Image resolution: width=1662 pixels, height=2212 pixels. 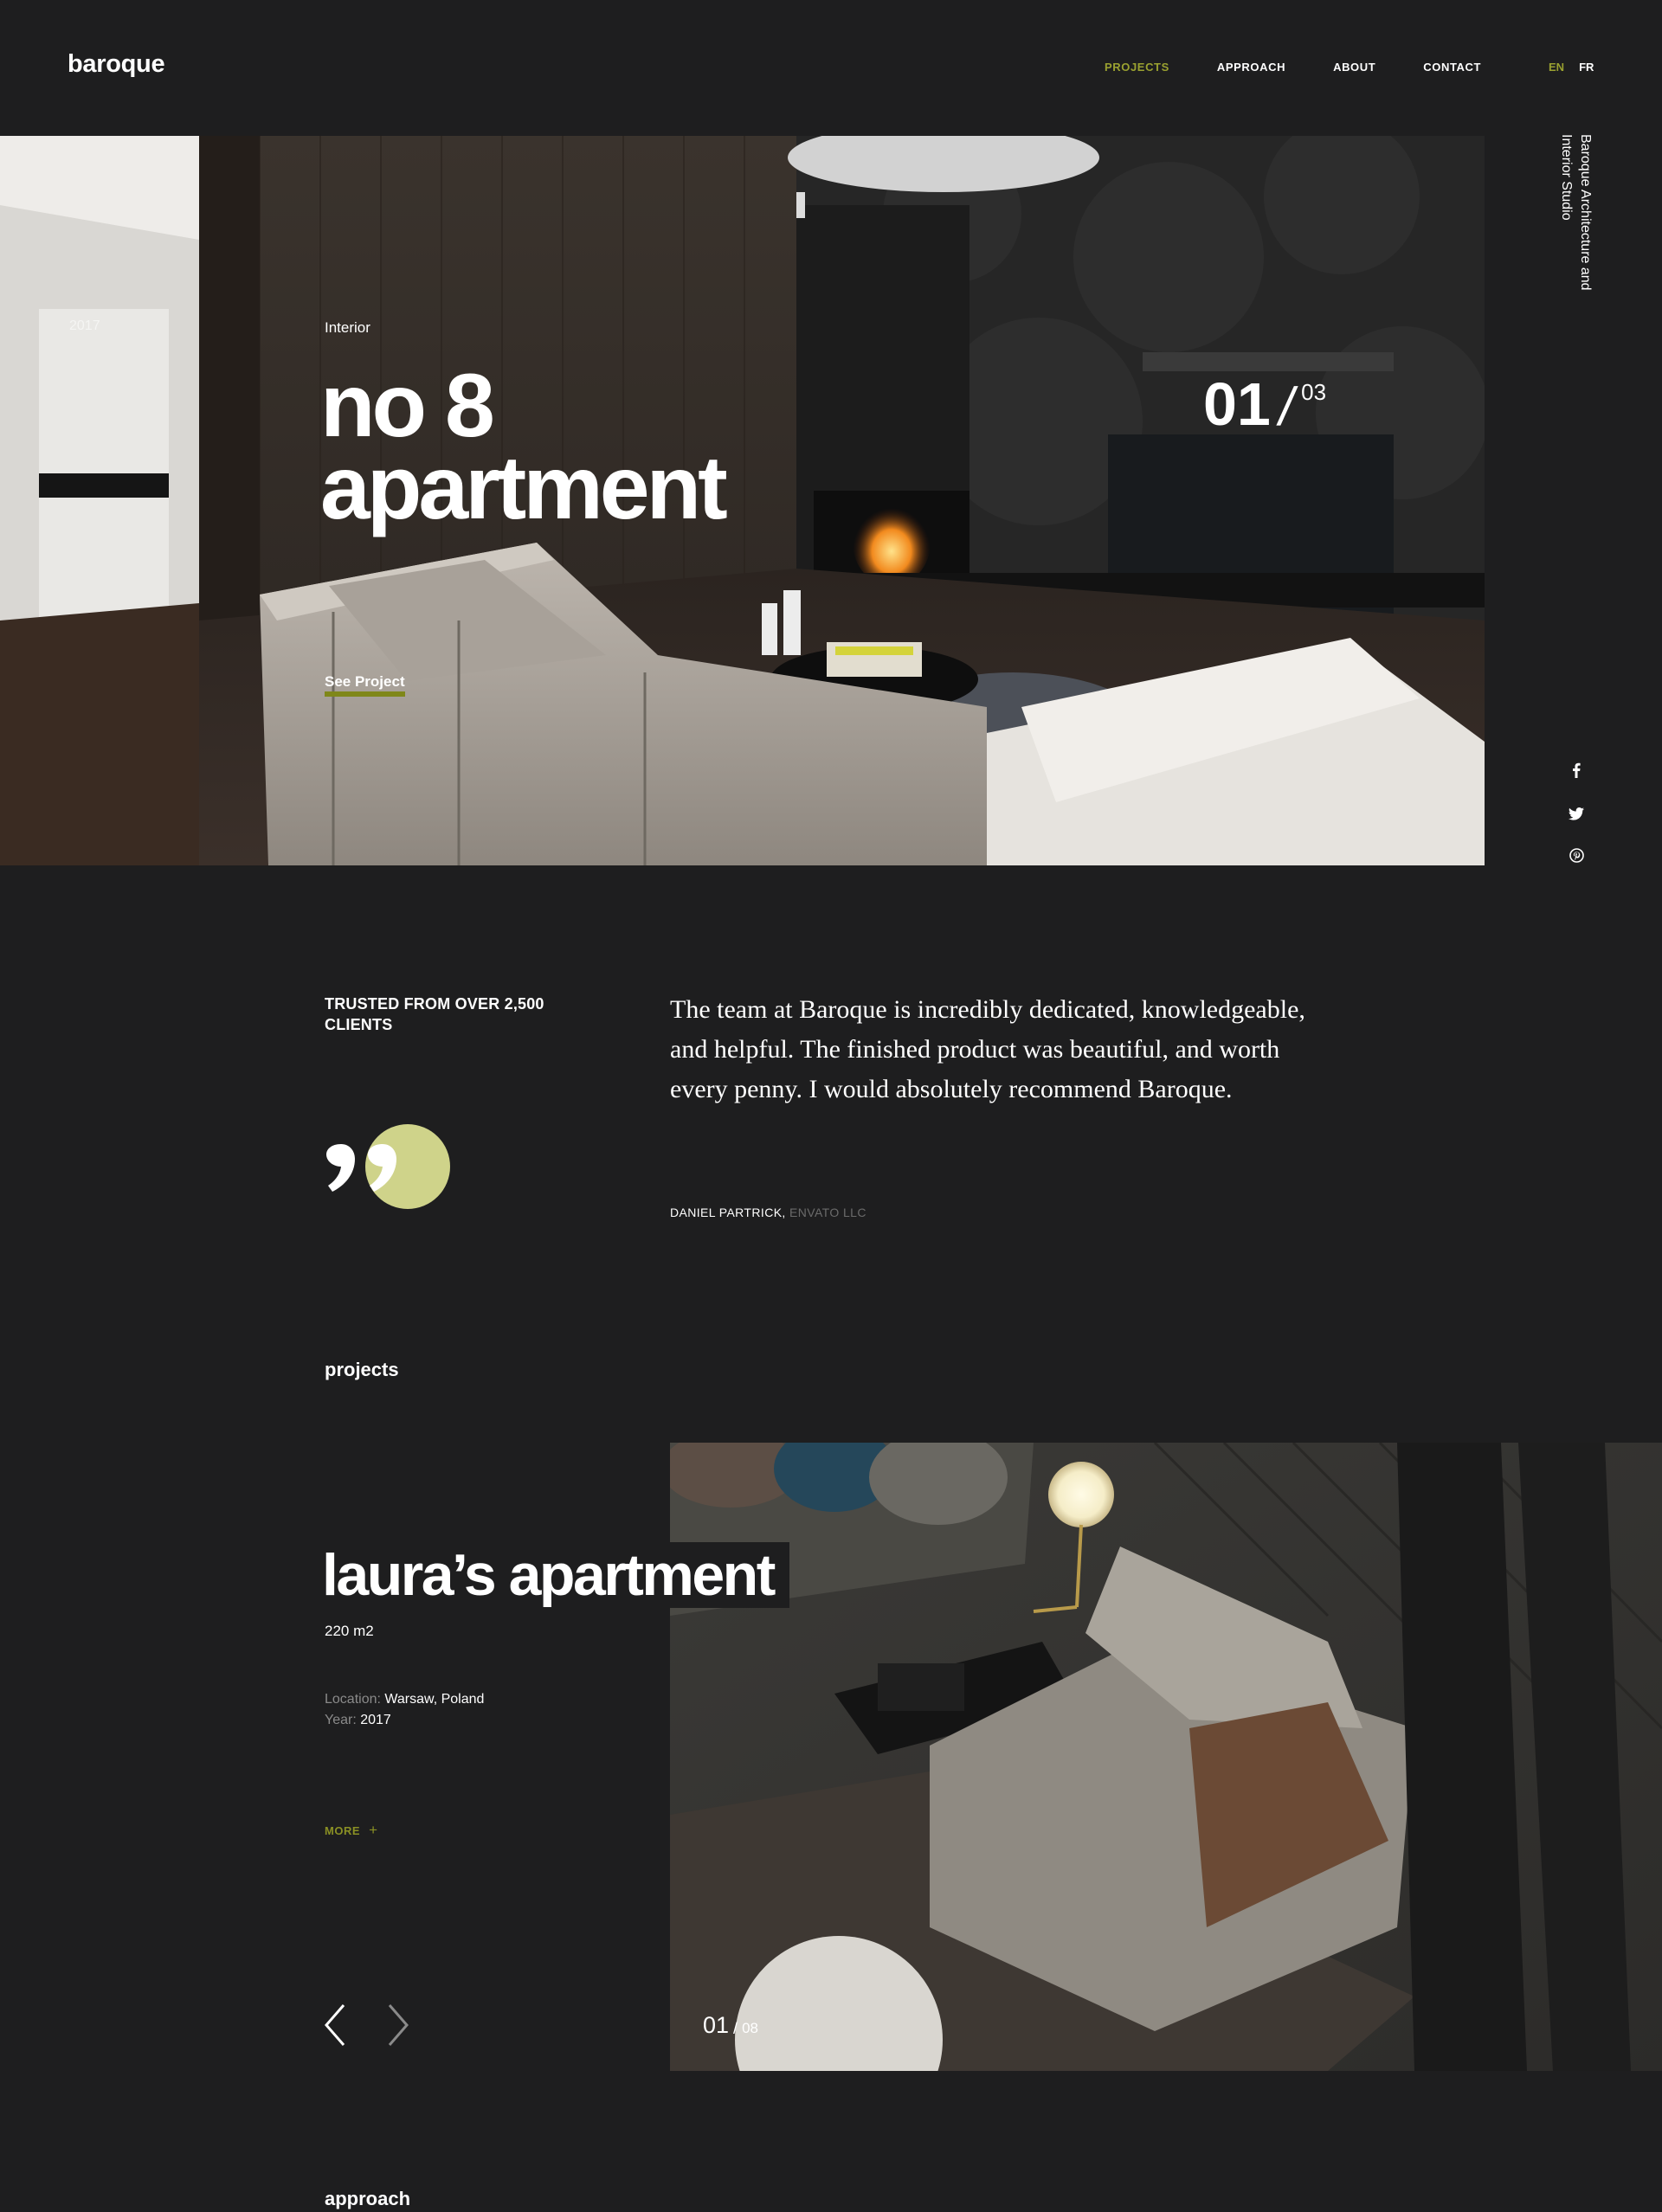 I want to click on see-project-link: See Project, so click(x=365, y=684).